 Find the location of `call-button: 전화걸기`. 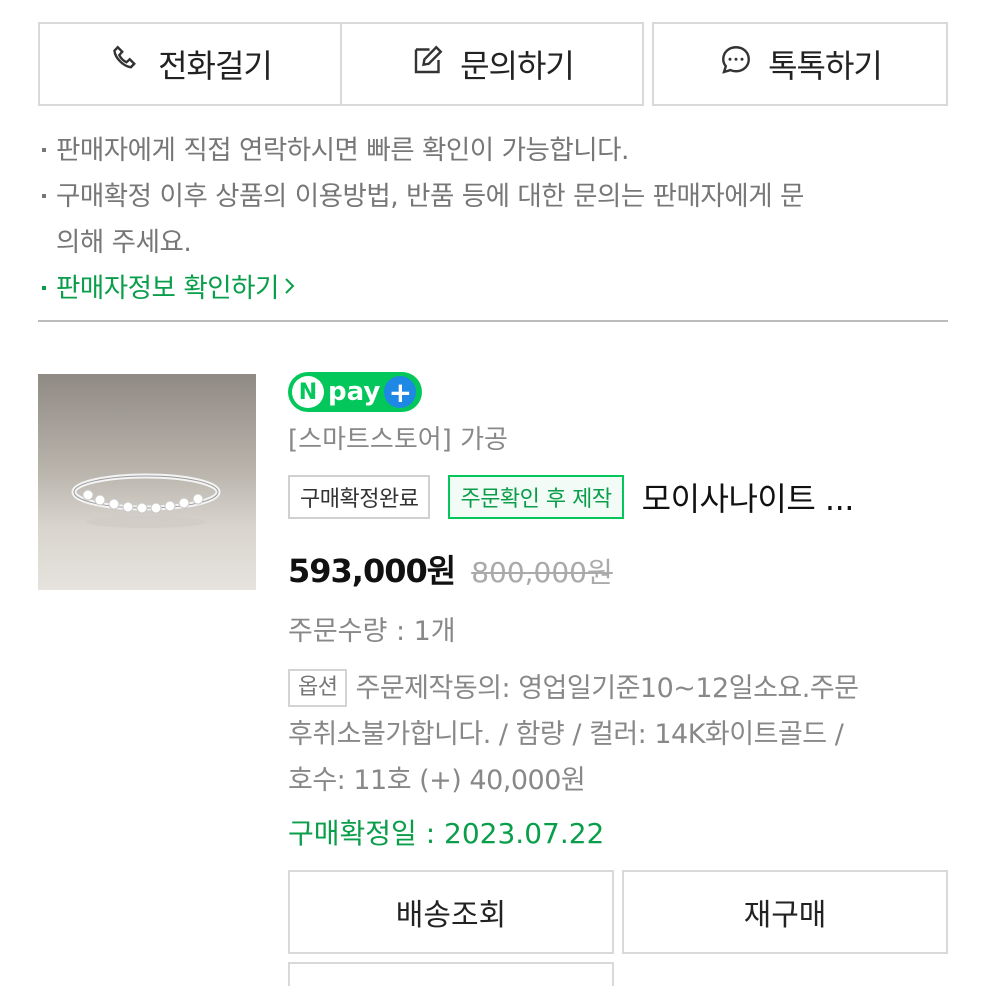

call-button: 전화걸기 is located at coordinates (190, 64).